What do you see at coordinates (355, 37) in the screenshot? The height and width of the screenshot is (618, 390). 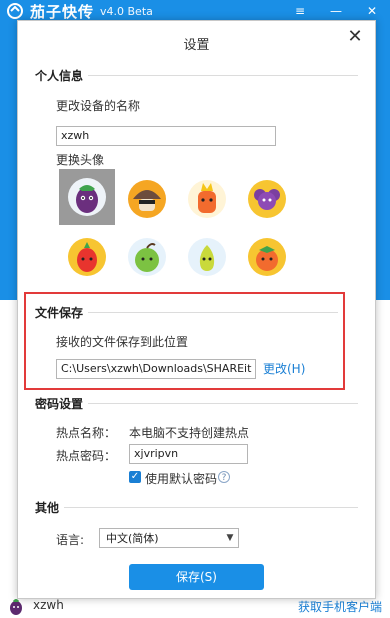 I see `close-icon: ✕` at bounding box center [355, 37].